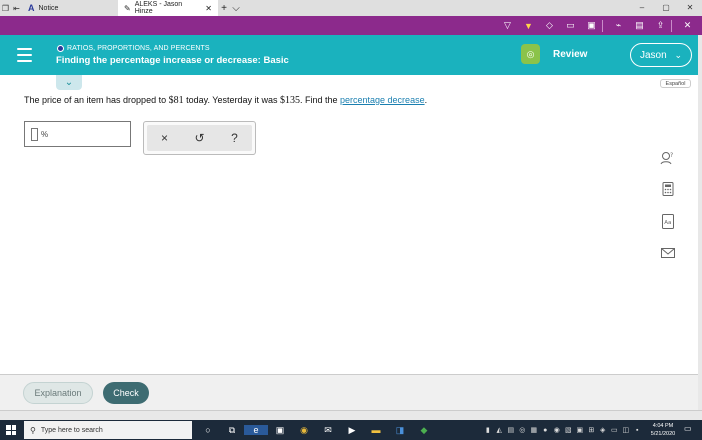 The width and height of the screenshot is (702, 440). What do you see at coordinates (663, 426) in the screenshot?
I see `clock-time: 4:04 PM` at bounding box center [663, 426].